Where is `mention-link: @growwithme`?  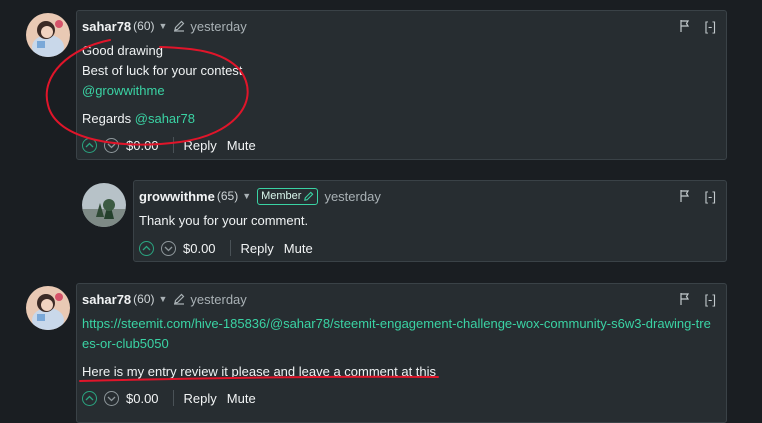
mention-link: @growwithme is located at coordinates (399, 91).